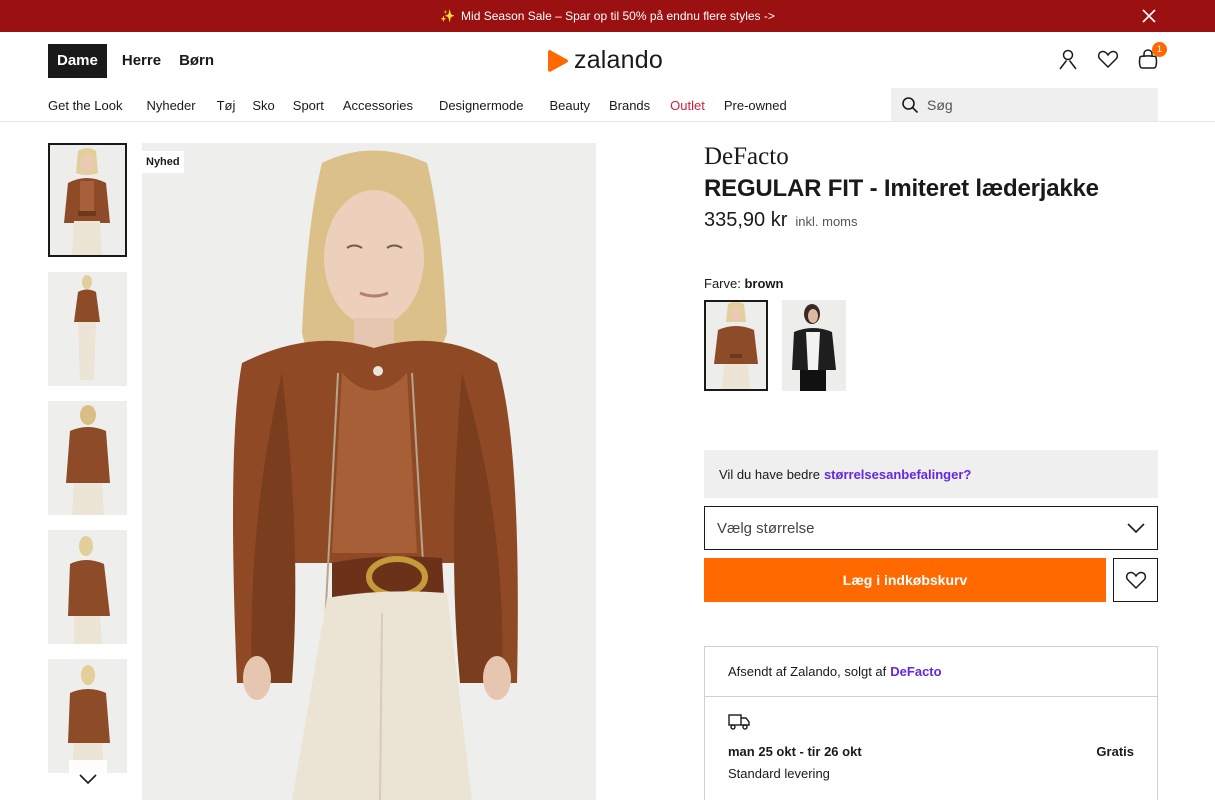  I want to click on header-icons: 1, so click(1112, 56).